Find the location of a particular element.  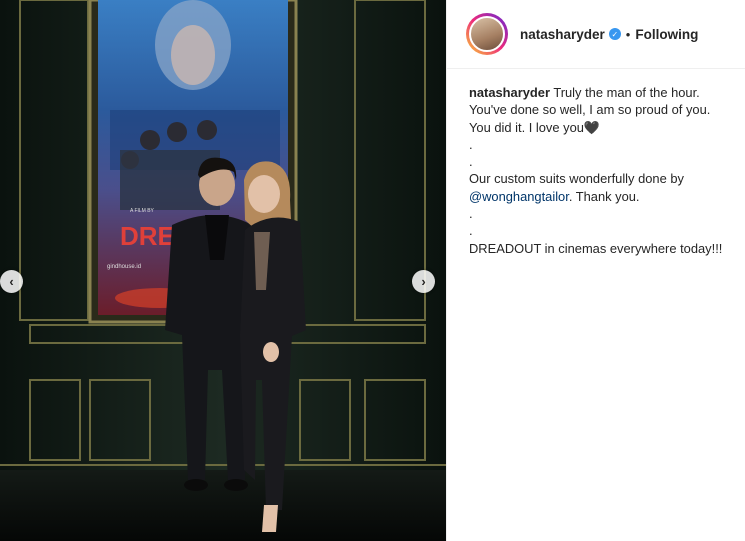

next-photo-button: › is located at coordinates (423, 281).